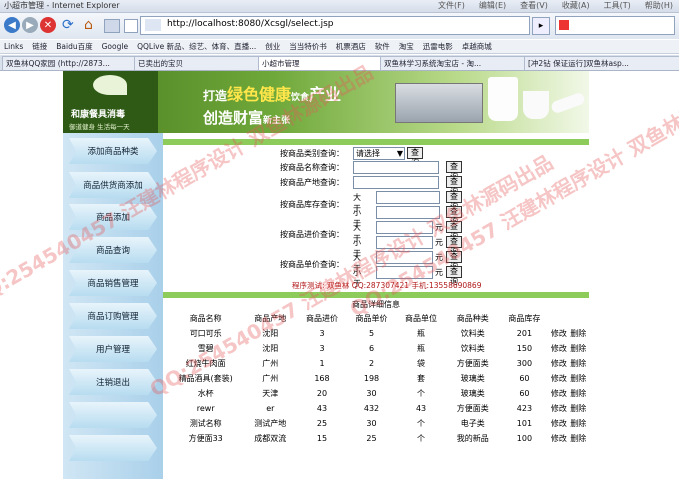 The image size is (679, 479). What do you see at coordinates (472, 333) in the screenshot?
I see `cell-category: 饮料类` at bounding box center [472, 333].